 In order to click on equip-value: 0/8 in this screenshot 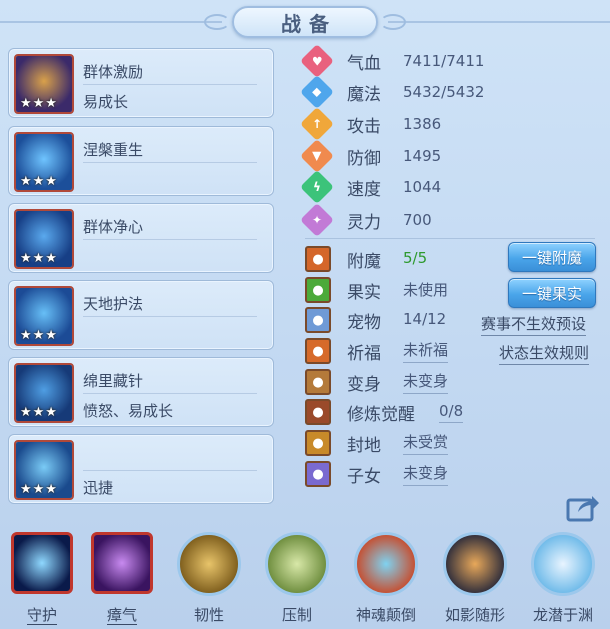, I will do `click(451, 412)`.